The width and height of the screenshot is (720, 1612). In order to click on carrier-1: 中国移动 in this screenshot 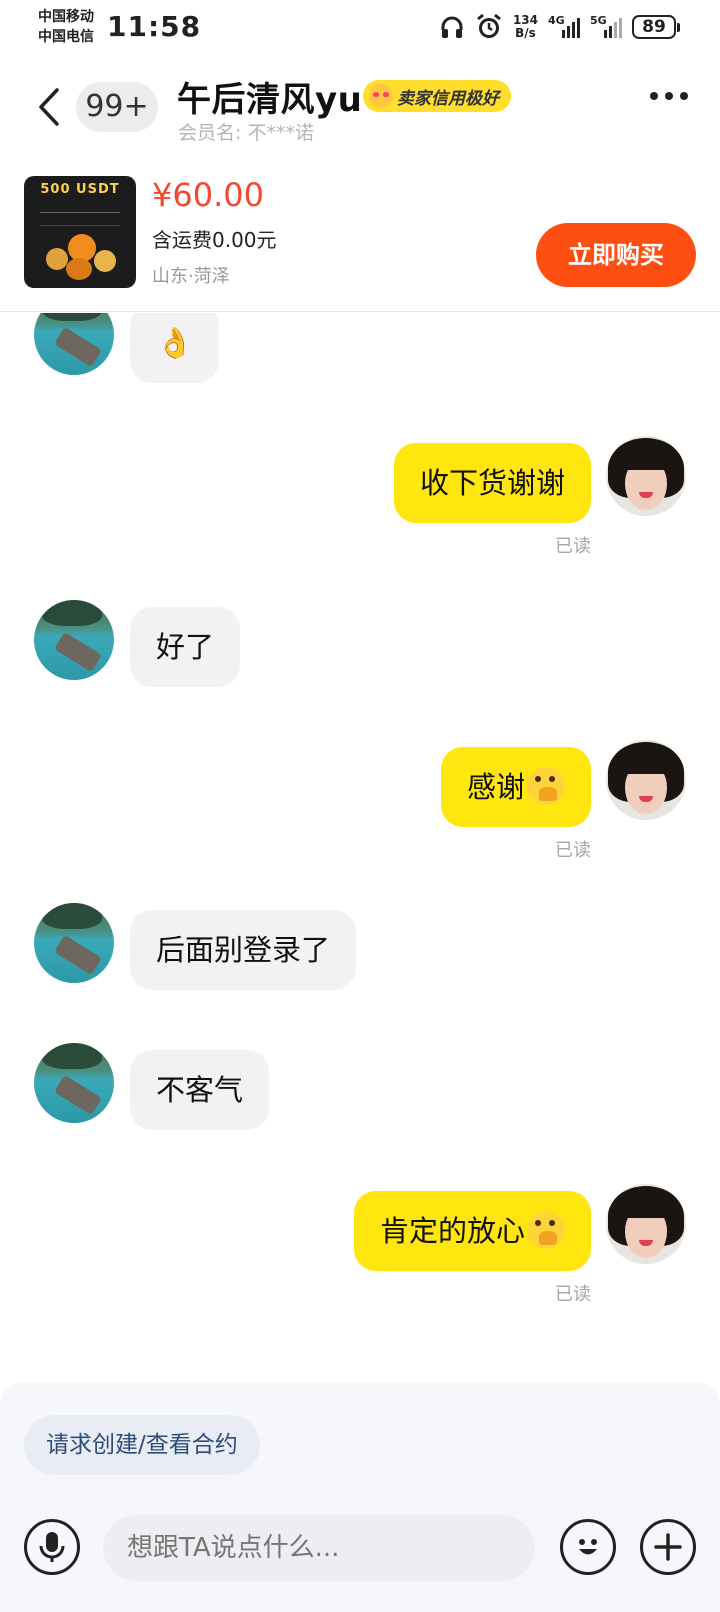, I will do `click(66, 17)`.